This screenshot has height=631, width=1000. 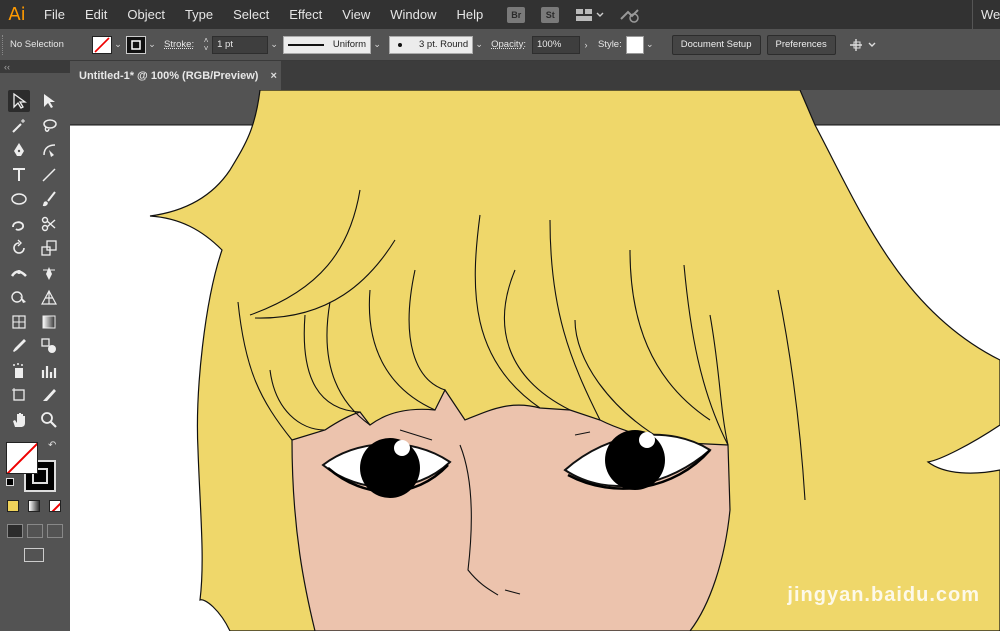 I want to click on style-dropdown-icon: ⌄, so click(x=650, y=45).